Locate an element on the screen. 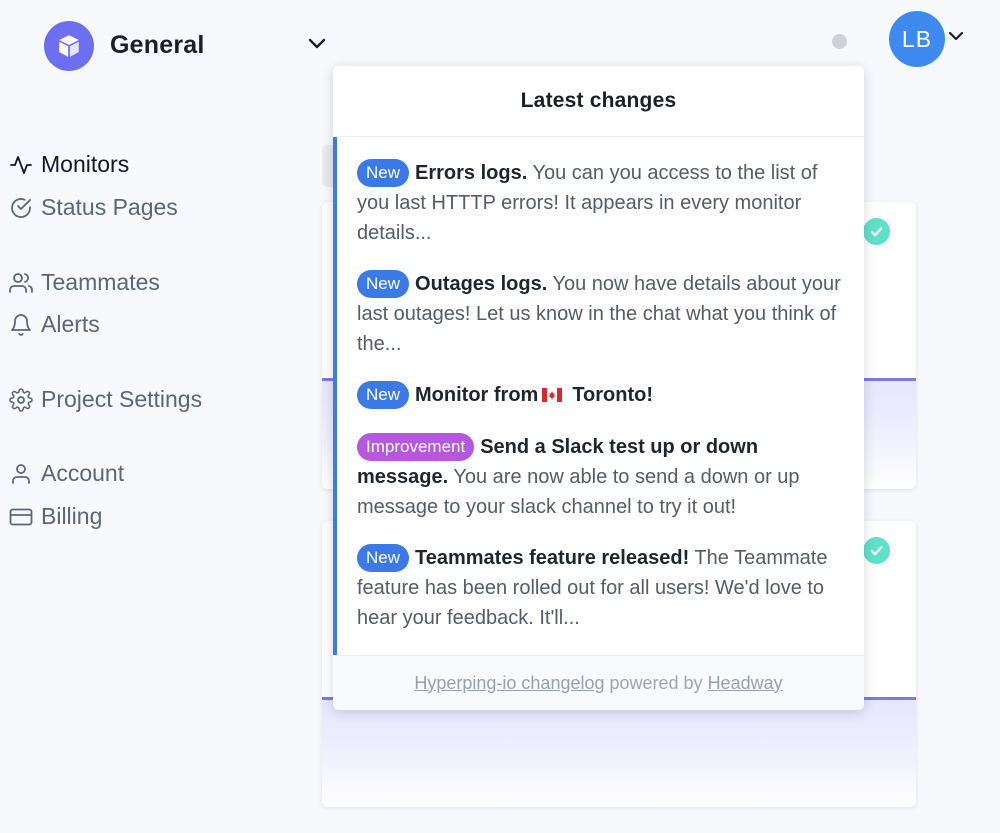 This screenshot has width=1000, height=833. changelog-entry: New Monitor from Toronto! is located at coordinates (600, 395).